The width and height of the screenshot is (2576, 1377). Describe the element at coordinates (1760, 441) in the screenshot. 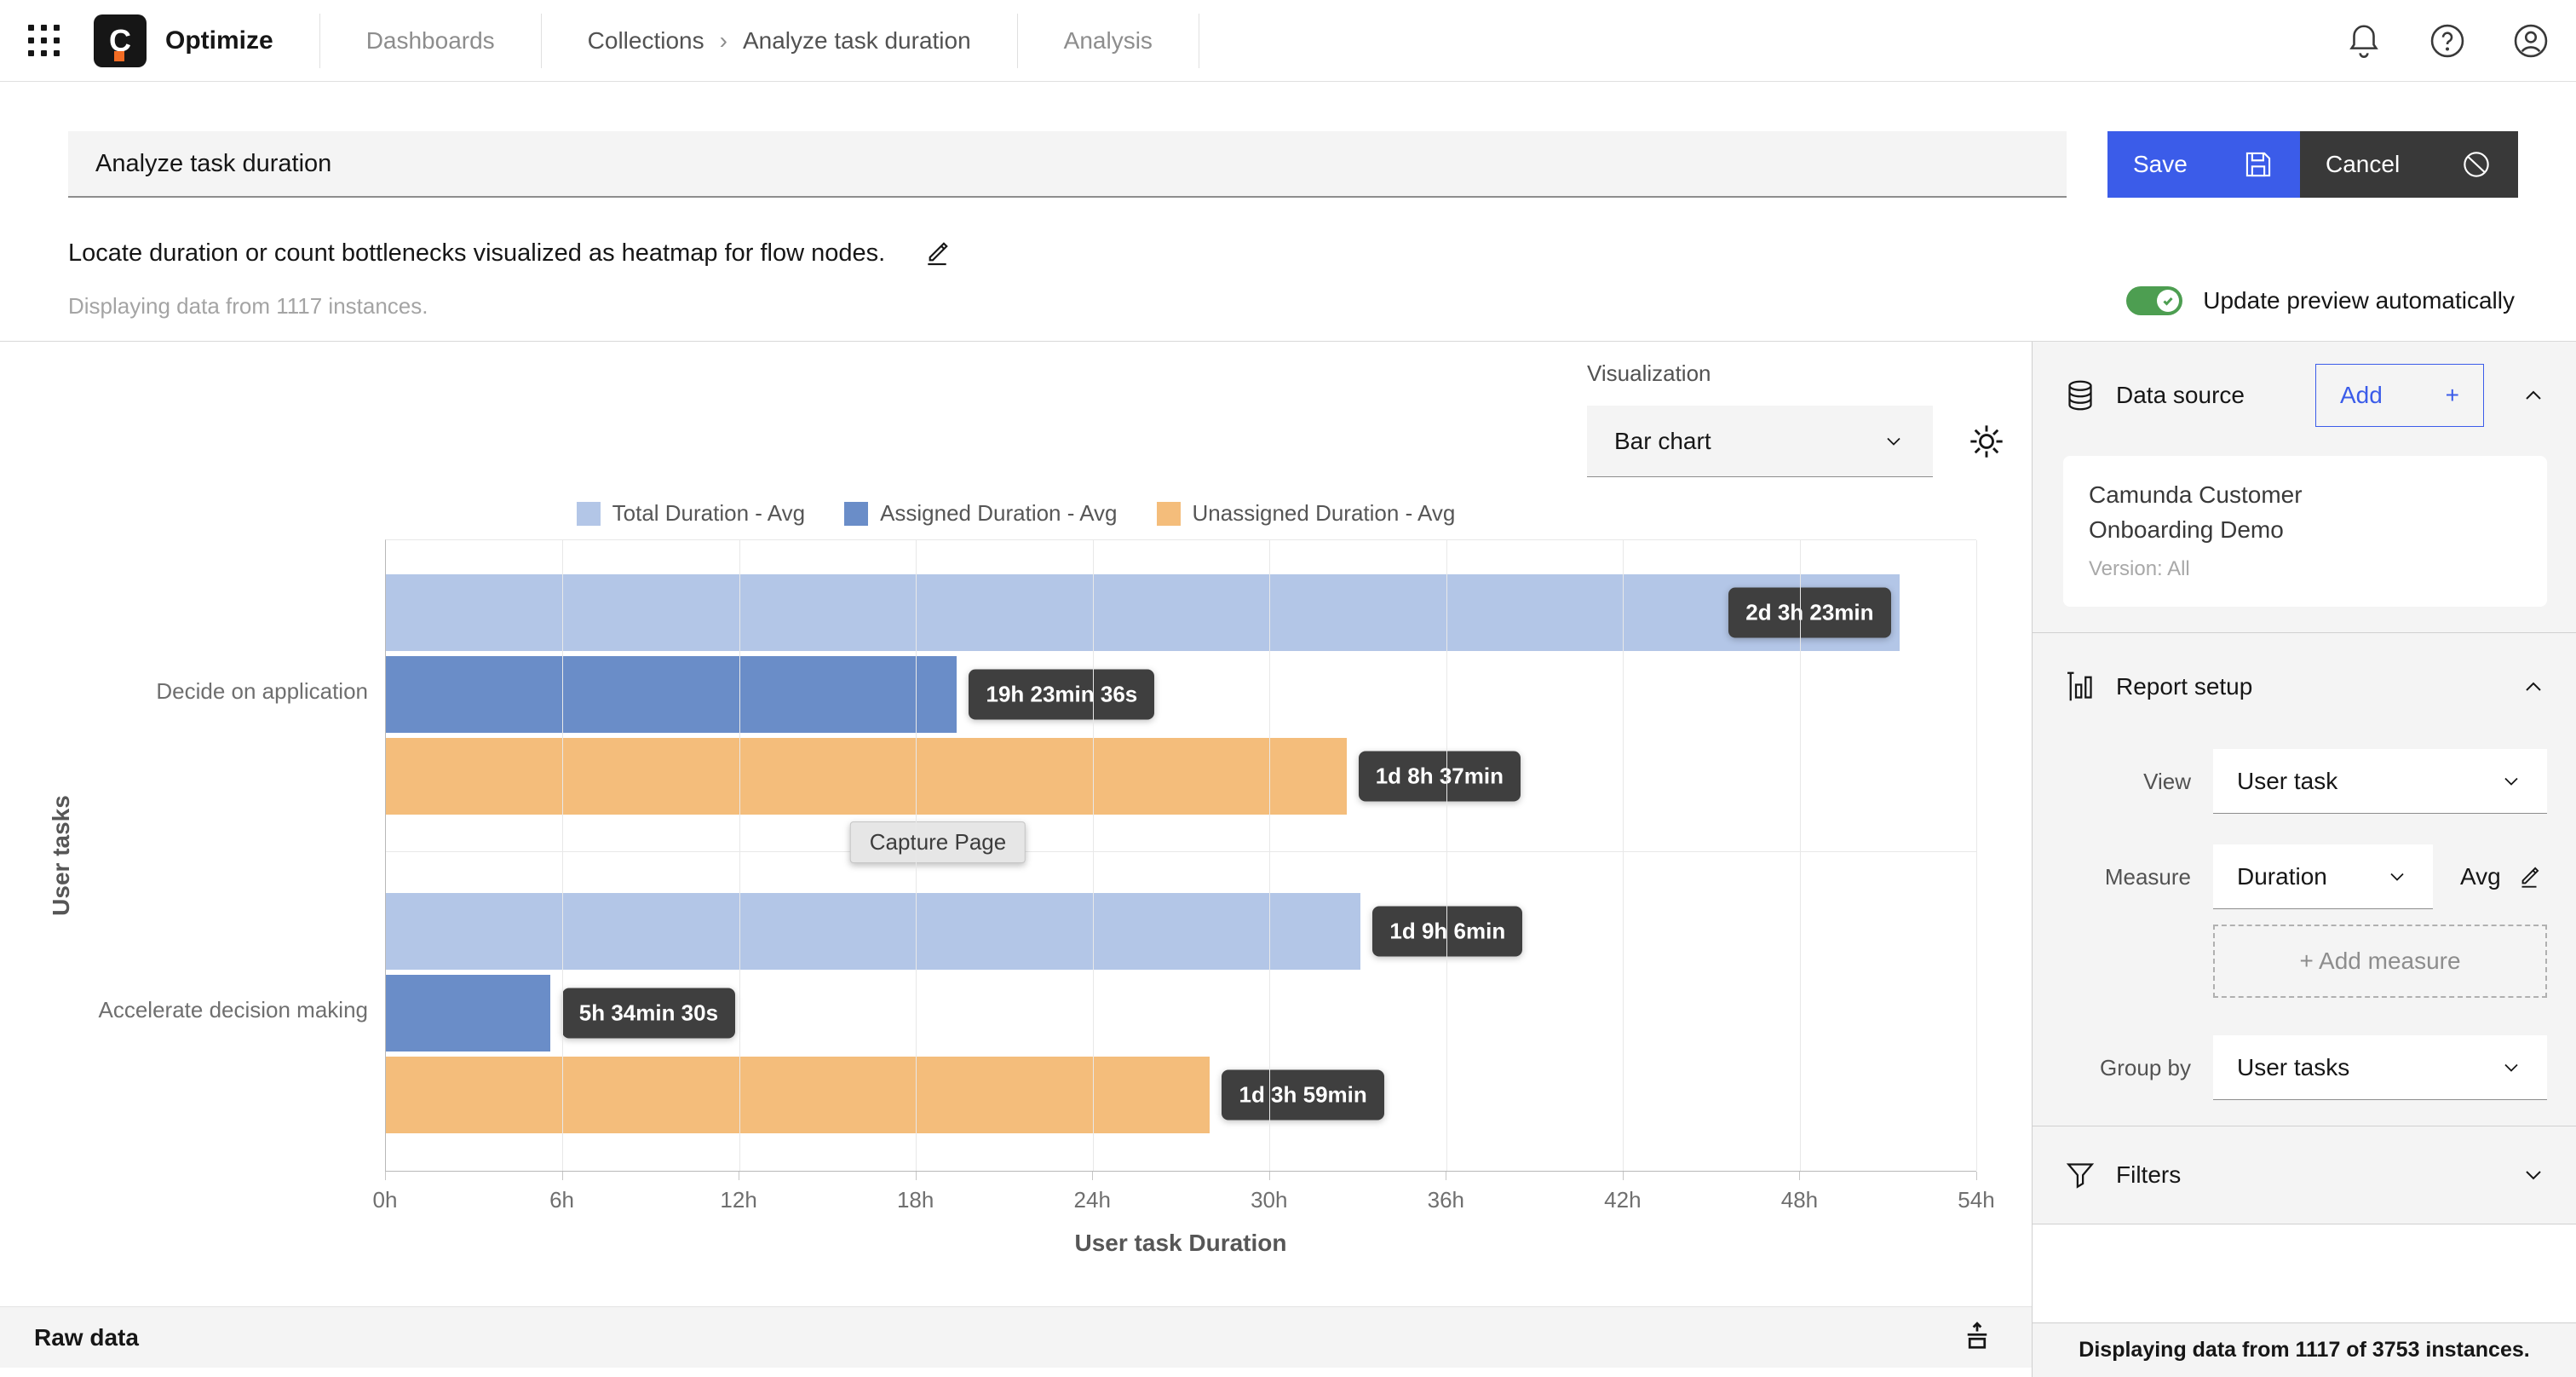

I see `visualization-select: Bar chart` at that location.